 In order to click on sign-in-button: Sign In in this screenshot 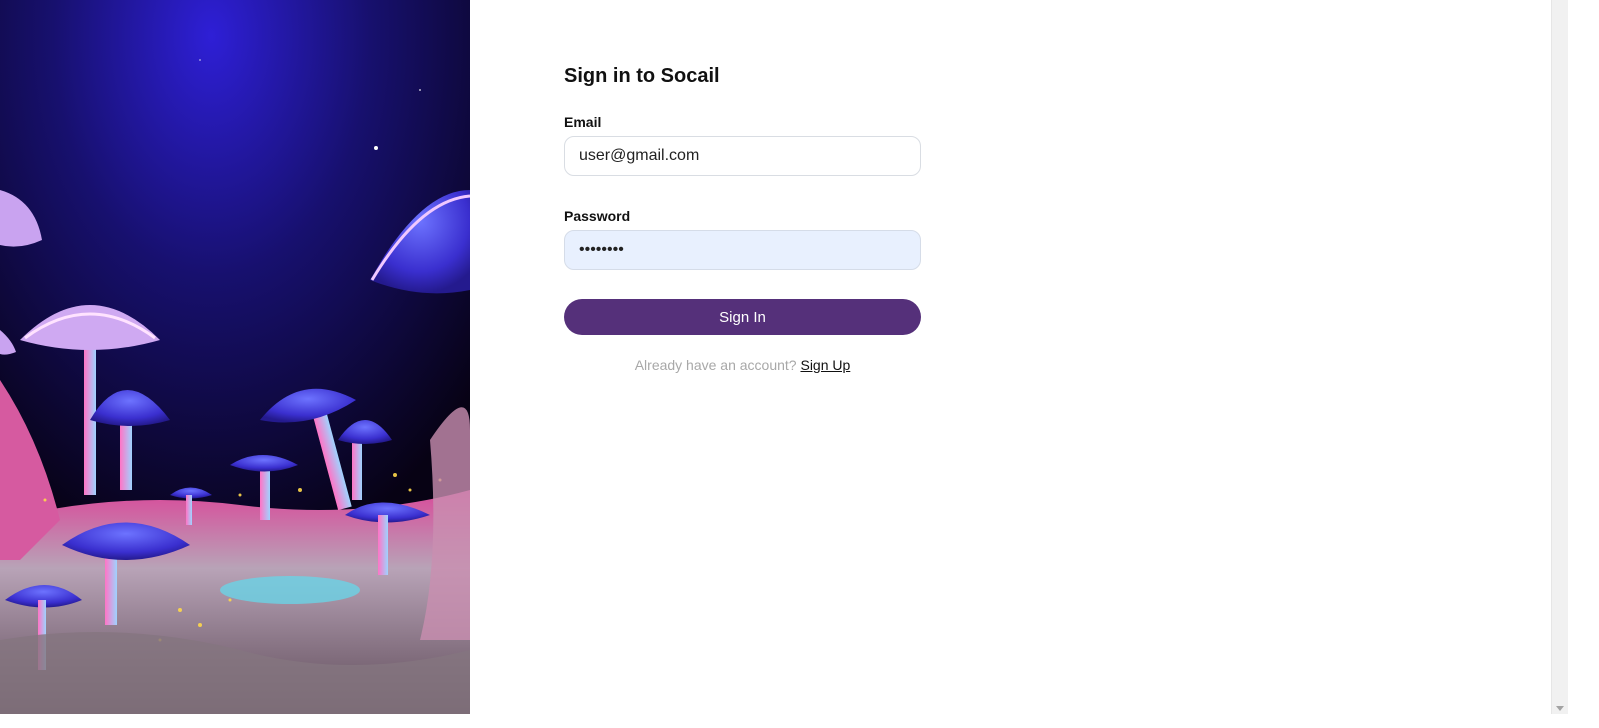, I will do `click(742, 317)`.